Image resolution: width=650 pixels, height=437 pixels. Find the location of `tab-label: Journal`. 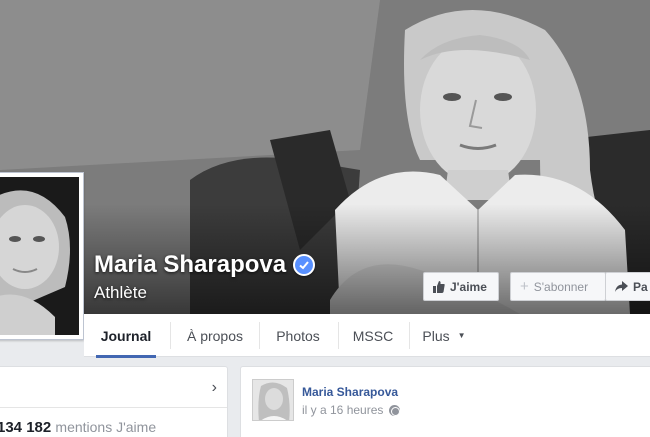

tab-label: Journal is located at coordinates (126, 335).